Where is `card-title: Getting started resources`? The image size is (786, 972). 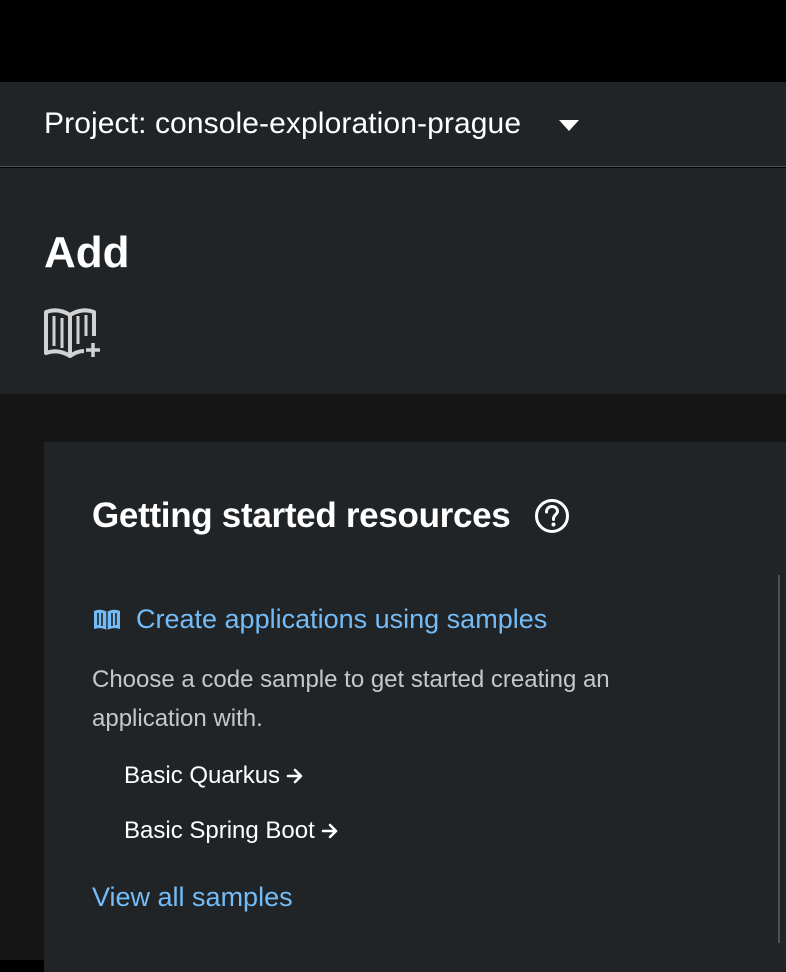
card-title: Getting started resources is located at coordinates (301, 515).